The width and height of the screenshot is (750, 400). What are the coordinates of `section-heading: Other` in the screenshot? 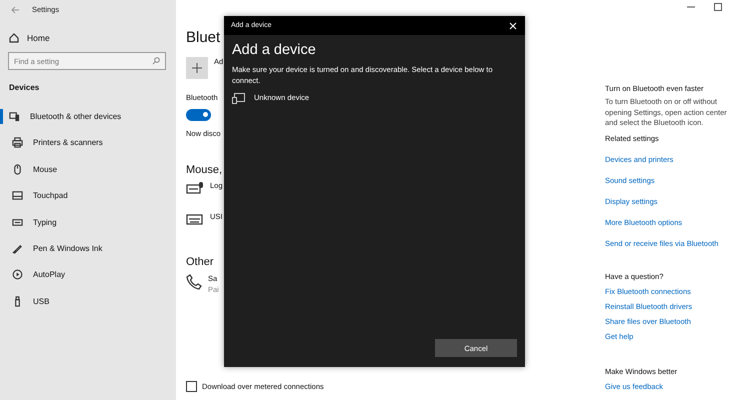 It's located at (200, 262).